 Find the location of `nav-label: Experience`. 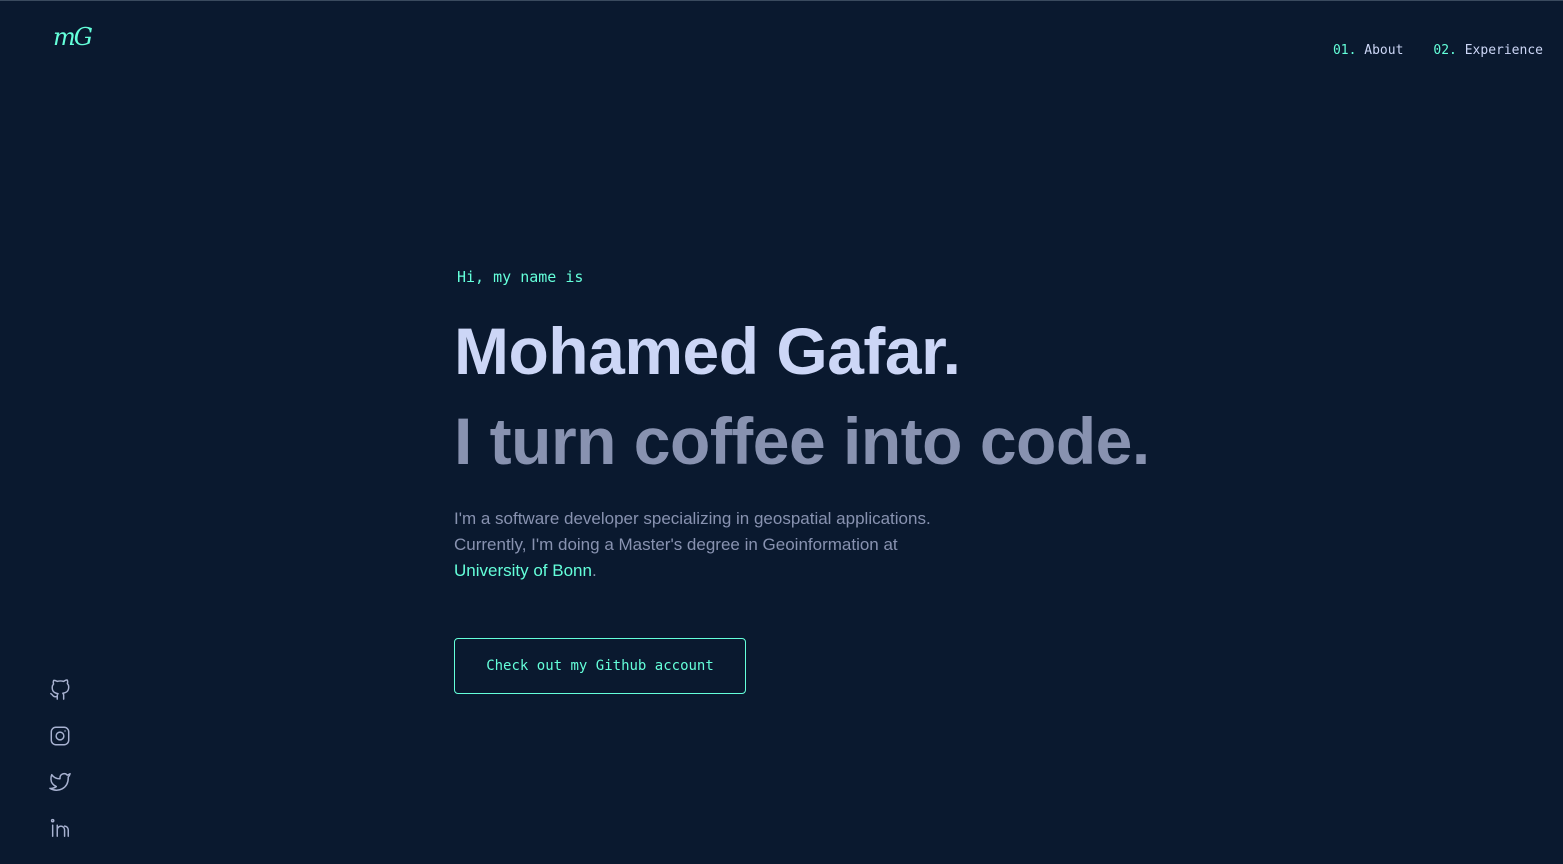

nav-label: Experience is located at coordinates (1503, 50).